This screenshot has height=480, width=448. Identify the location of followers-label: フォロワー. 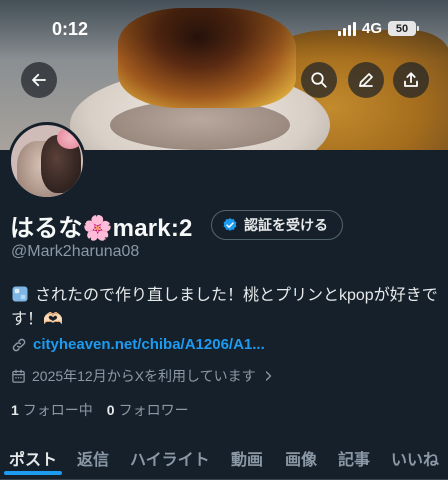
(153, 410).